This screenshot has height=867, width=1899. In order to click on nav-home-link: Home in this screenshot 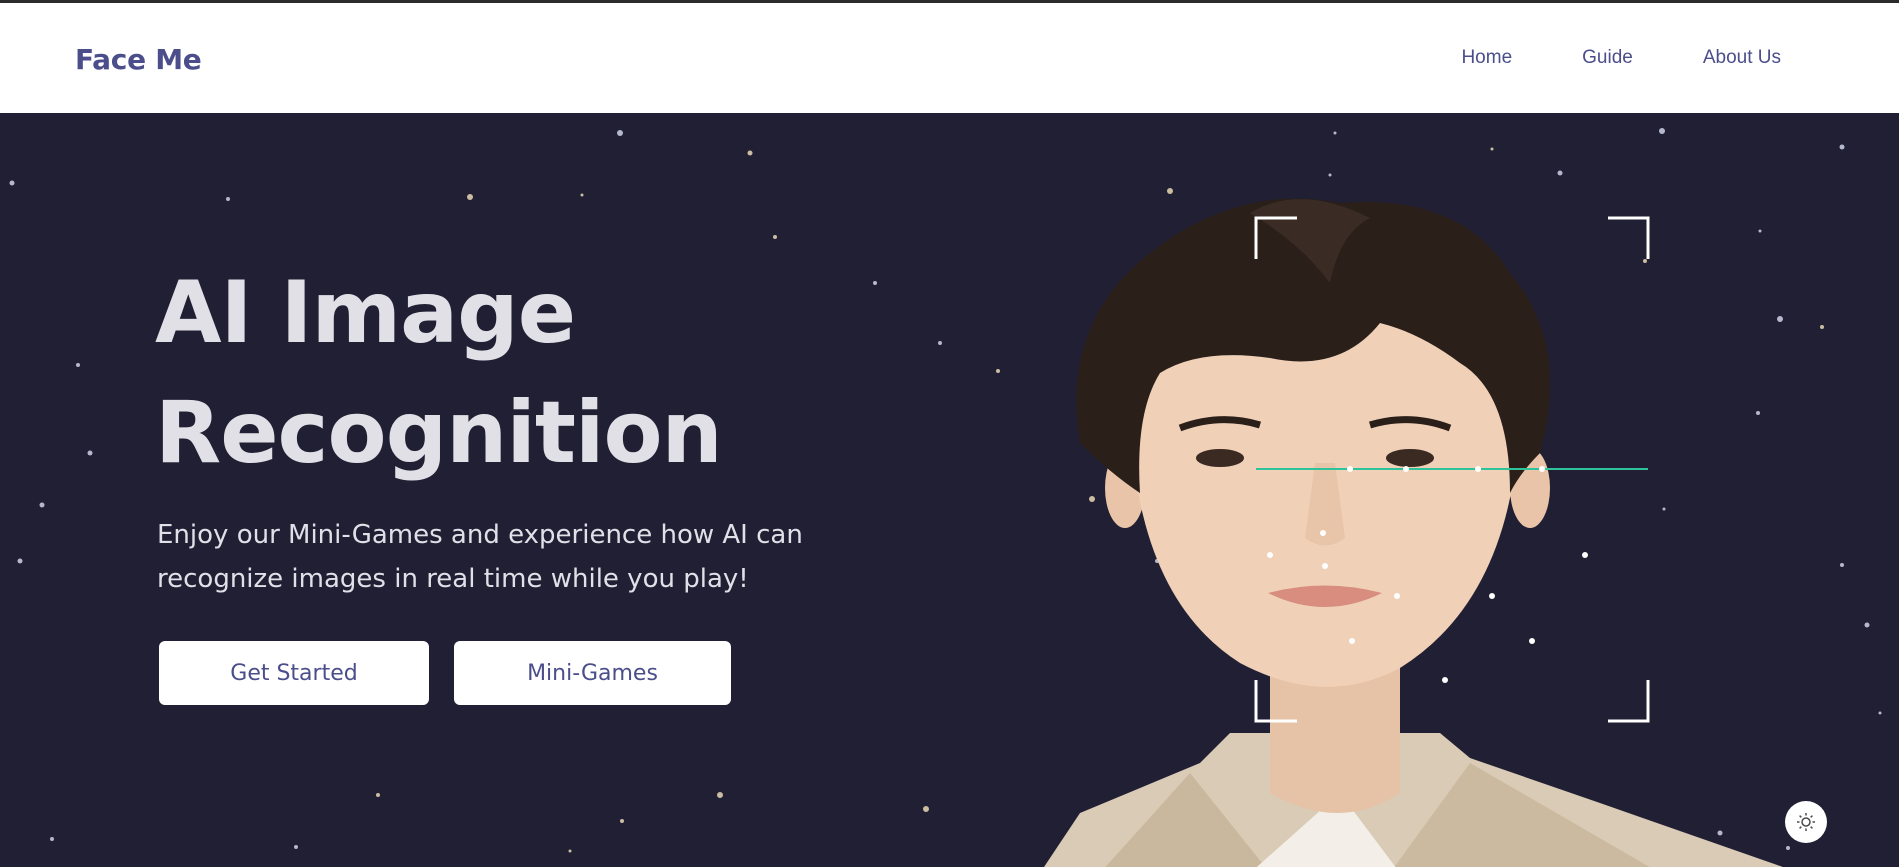, I will do `click(1486, 58)`.